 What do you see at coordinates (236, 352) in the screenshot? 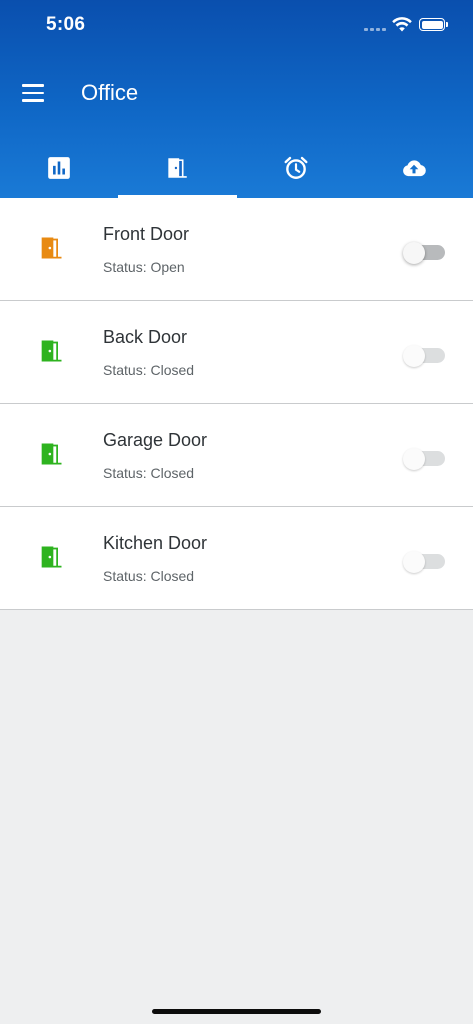
I see `list-item: Back Door Status: Closed` at bounding box center [236, 352].